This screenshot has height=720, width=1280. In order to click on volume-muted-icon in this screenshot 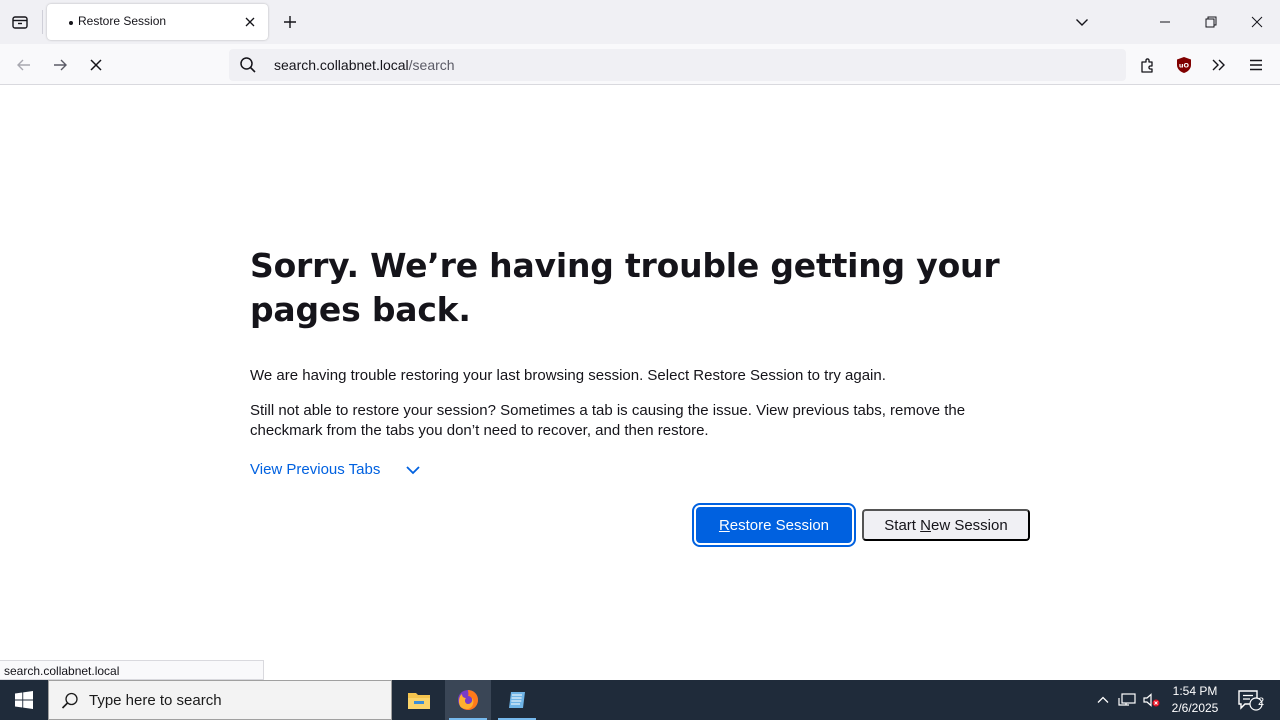, I will do `click(1151, 700)`.